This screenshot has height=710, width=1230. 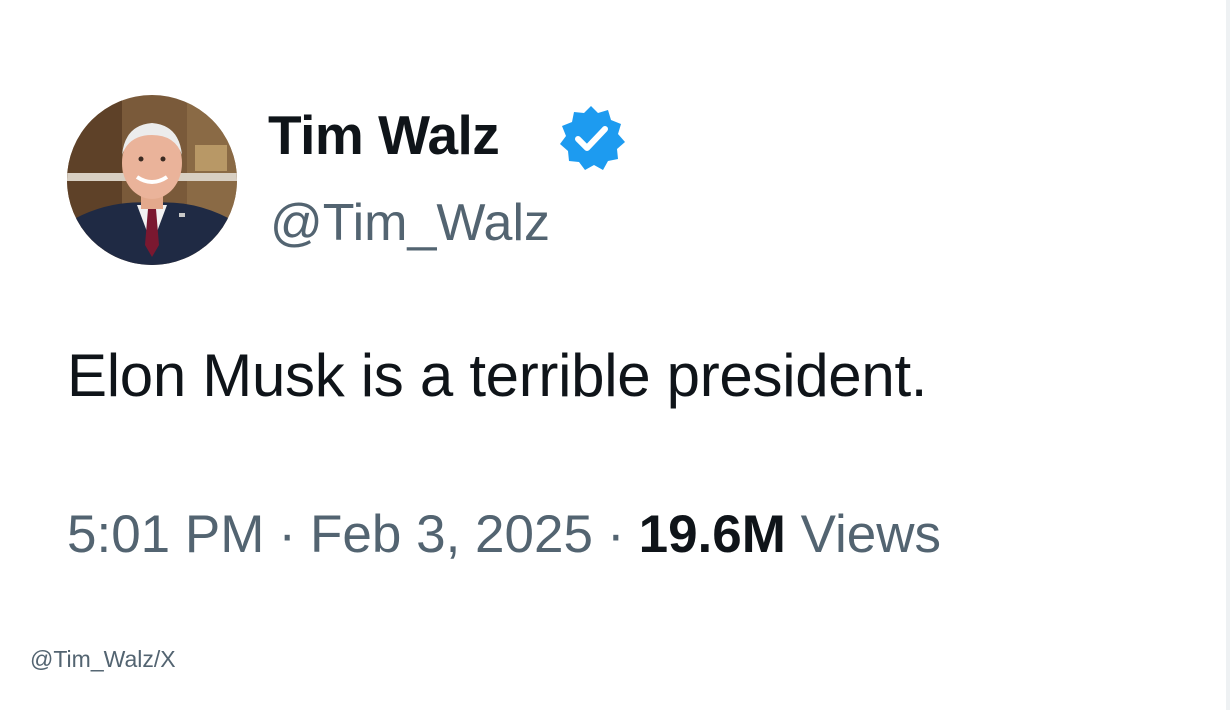 I want to click on source-credit: @Tim_Walz/X, so click(x=103, y=659).